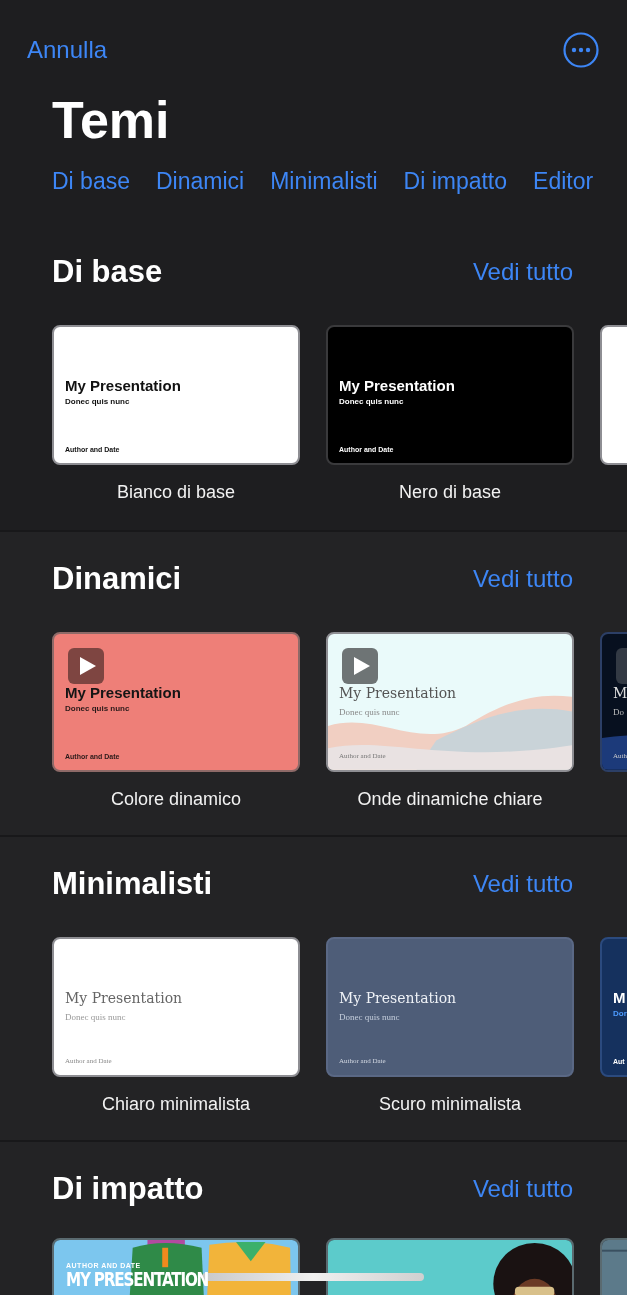 This screenshot has height=1295, width=627. Describe the element at coordinates (111, 120) in the screenshot. I see `page-title: Temi` at that location.